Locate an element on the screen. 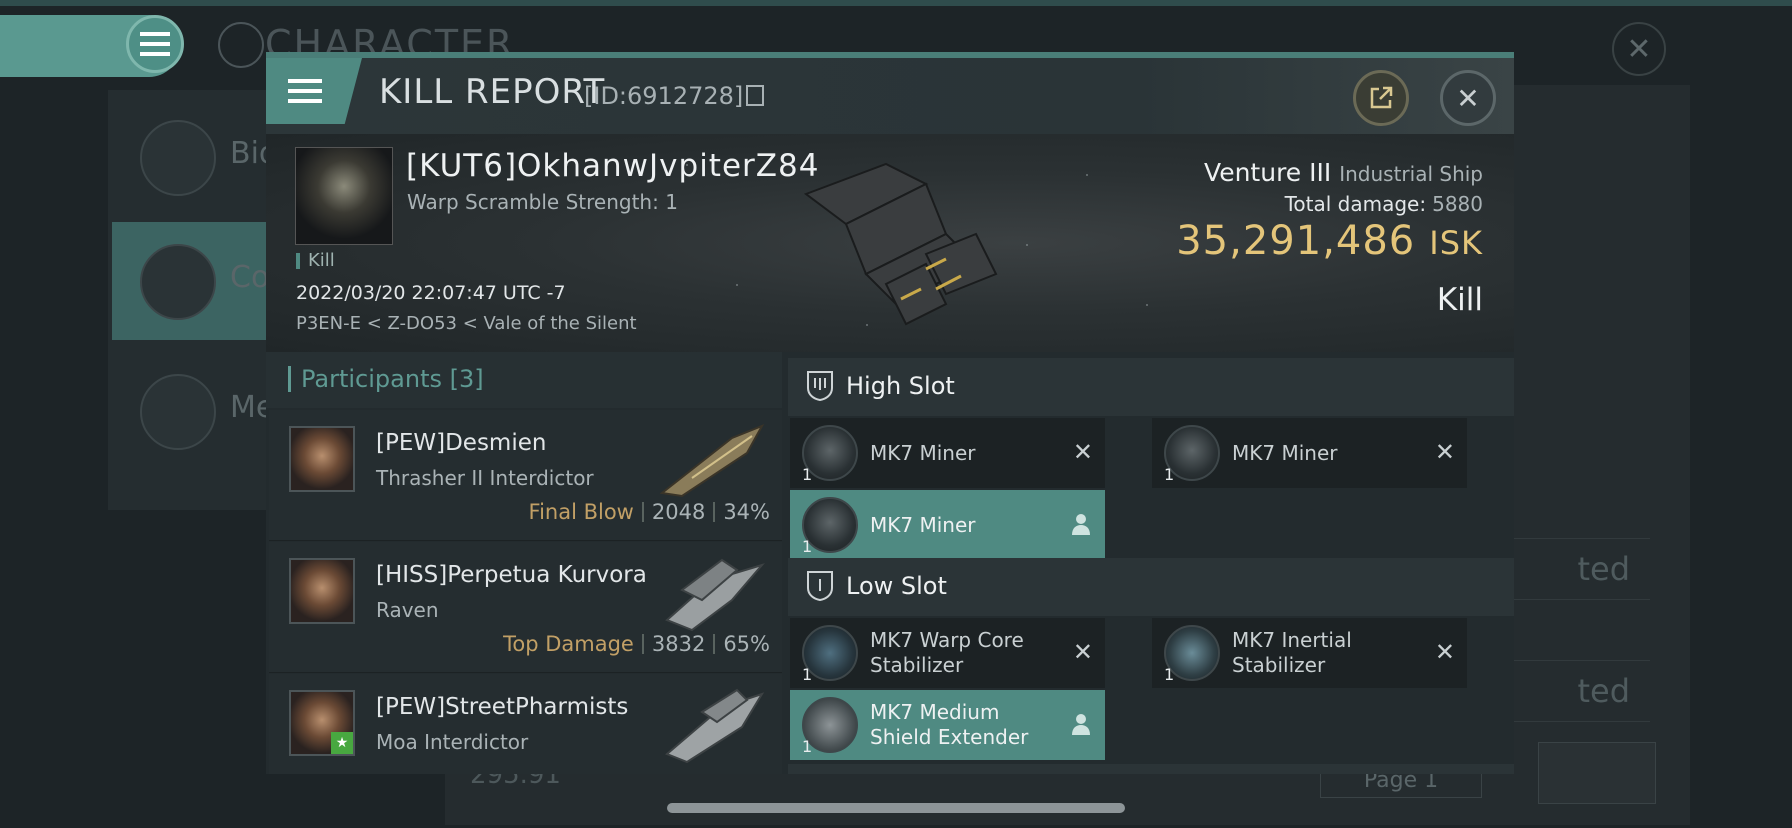 The image size is (1792, 828). module-name: MK7 Medium Shield Extender is located at coordinates (949, 724).